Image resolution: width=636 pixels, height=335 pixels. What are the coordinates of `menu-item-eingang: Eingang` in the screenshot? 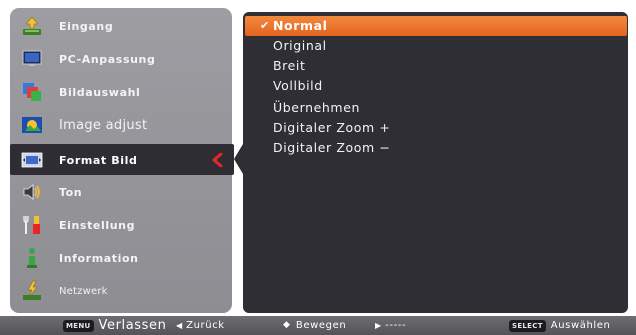 It's located at (121, 26).